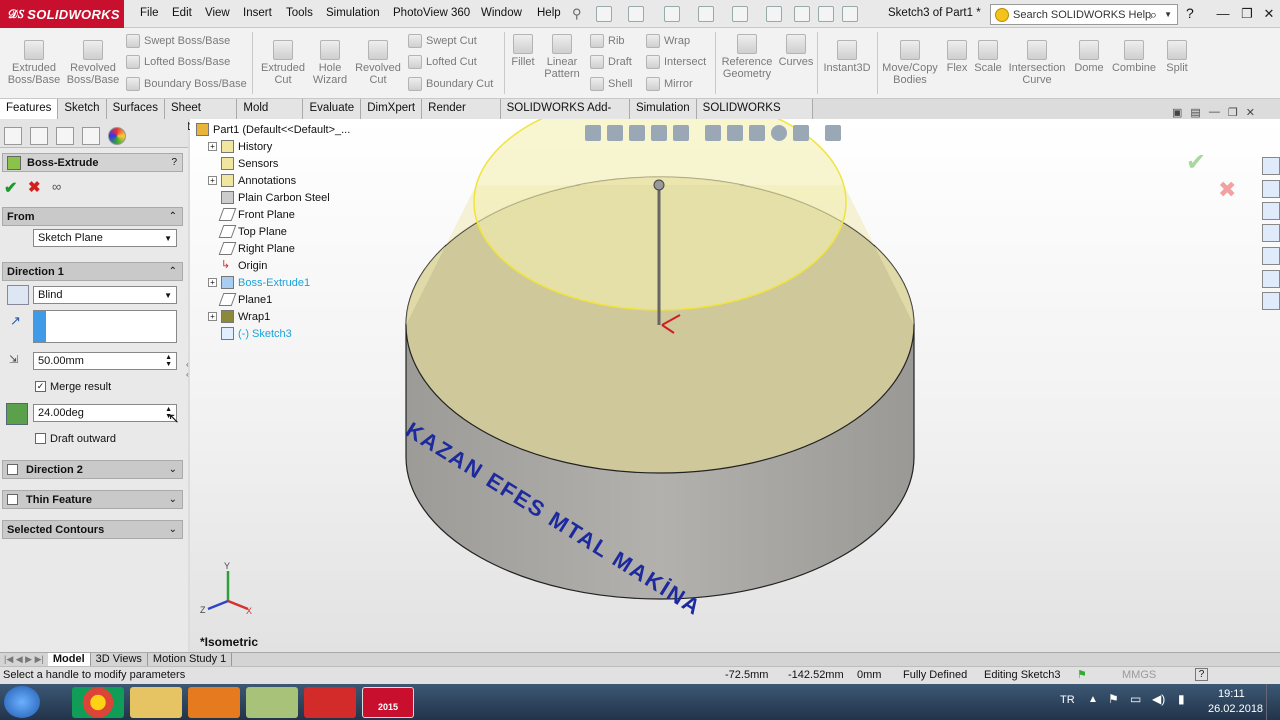 The width and height of the screenshot is (1280, 720). What do you see at coordinates (577, 14) in the screenshot?
I see `pin-icon: ⚲` at bounding box center [577, 14].